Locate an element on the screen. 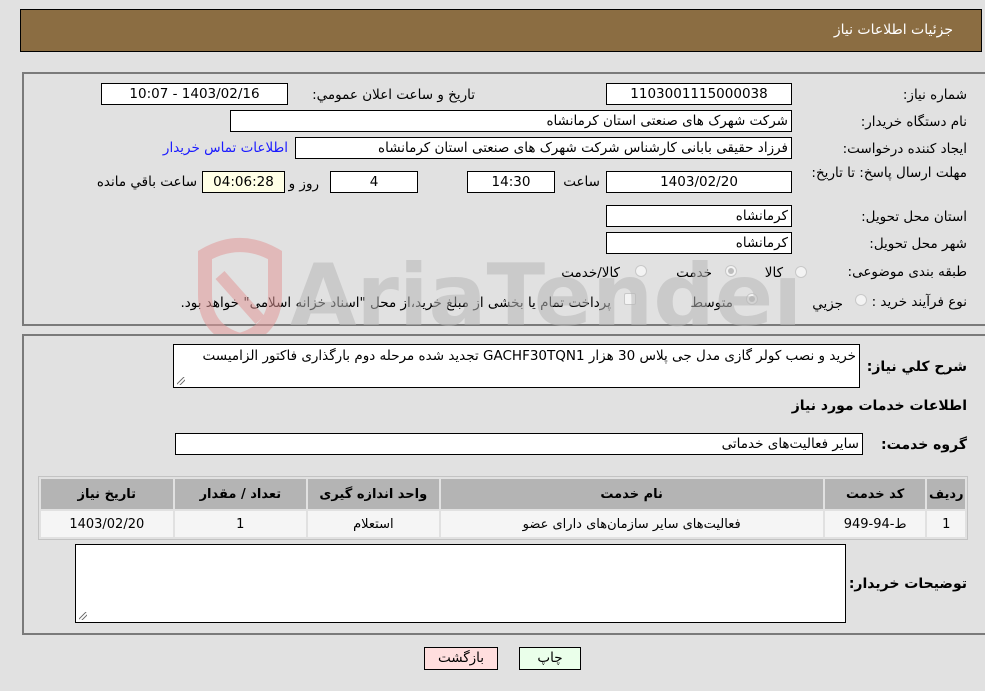 This screenshot has height=691, width=985. cell-row-number: 1 is located at coordinates (946, 524).